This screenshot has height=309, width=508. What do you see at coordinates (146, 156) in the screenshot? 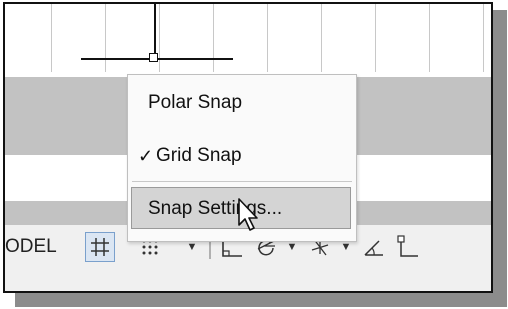
I see `checkmark-icon: ✓` at bounding box center [146, 156].